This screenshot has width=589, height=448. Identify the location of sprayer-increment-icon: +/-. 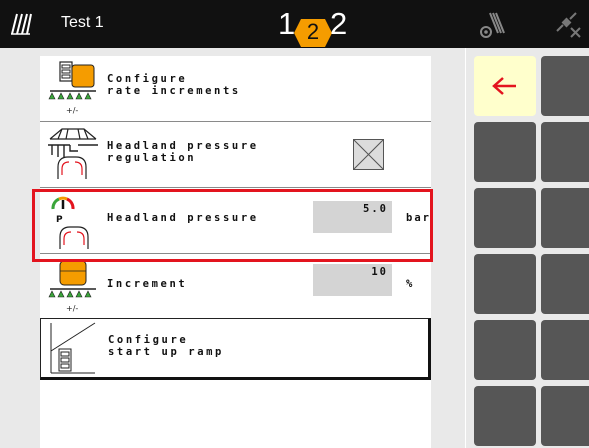
(72, 286).